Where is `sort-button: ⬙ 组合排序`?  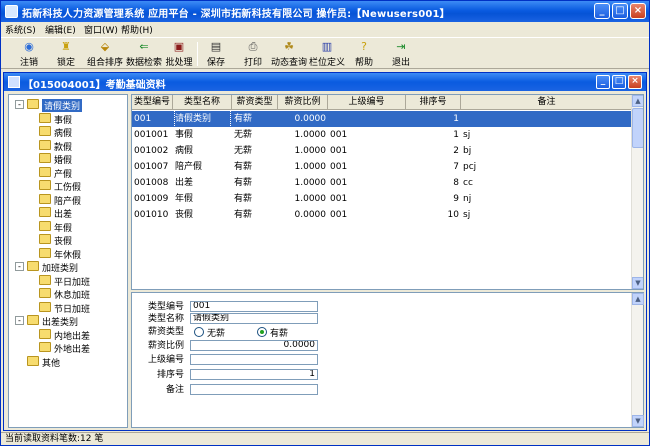 sort-button: ⬙ 组合排序 is located at coordinates (105, 54).